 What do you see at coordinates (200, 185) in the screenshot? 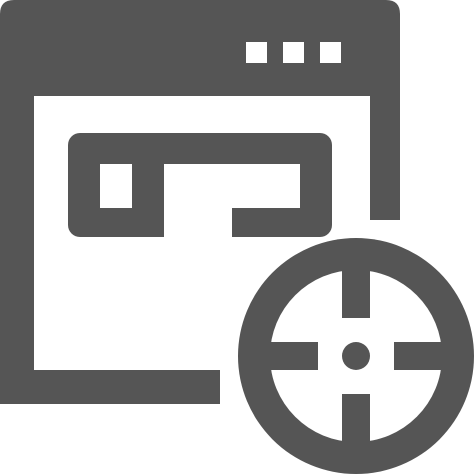
I see `layout-block-icon` at bounding box center [200, 185].